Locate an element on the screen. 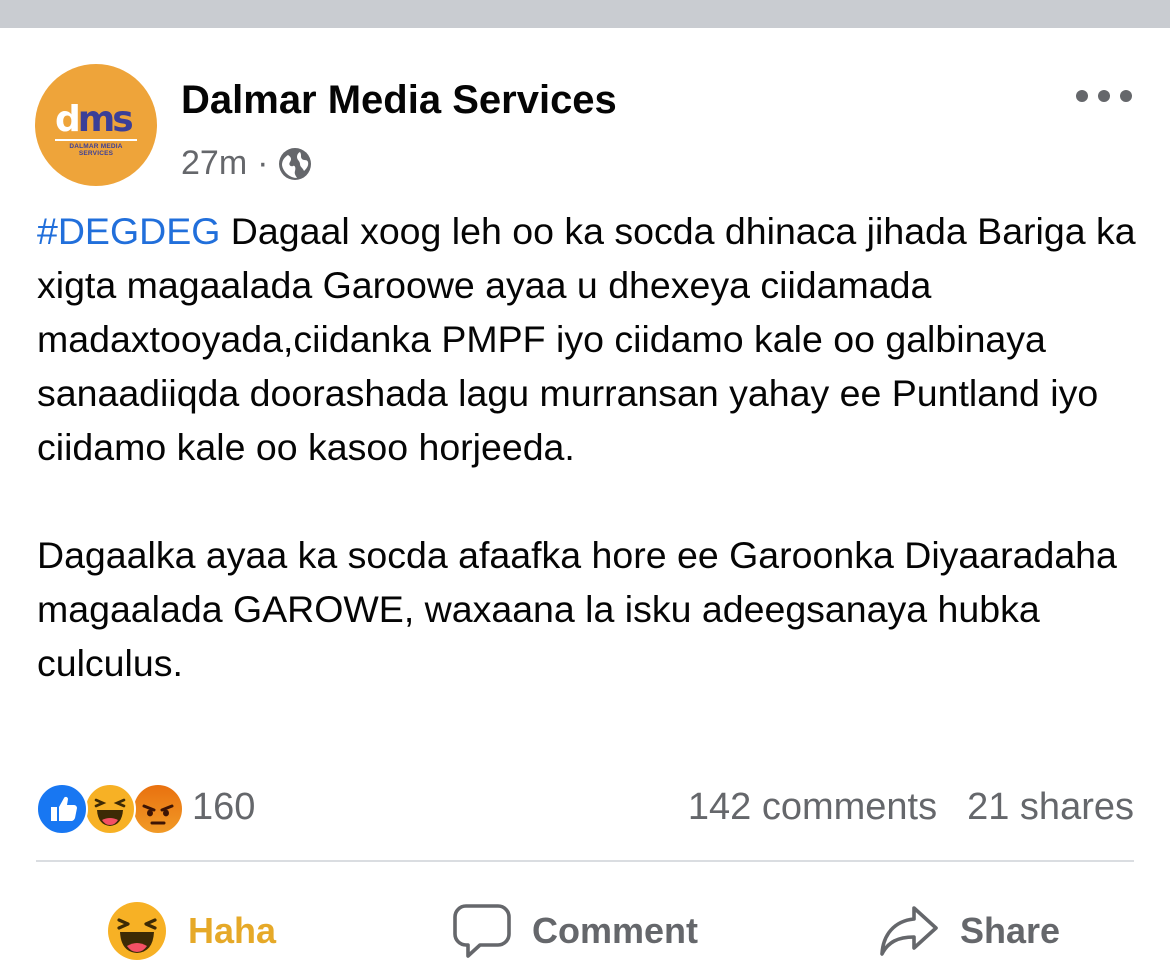 The image size is (1170, 976). engagement-counts: 142 comments 21 shares is located at coordinates (911, 807).